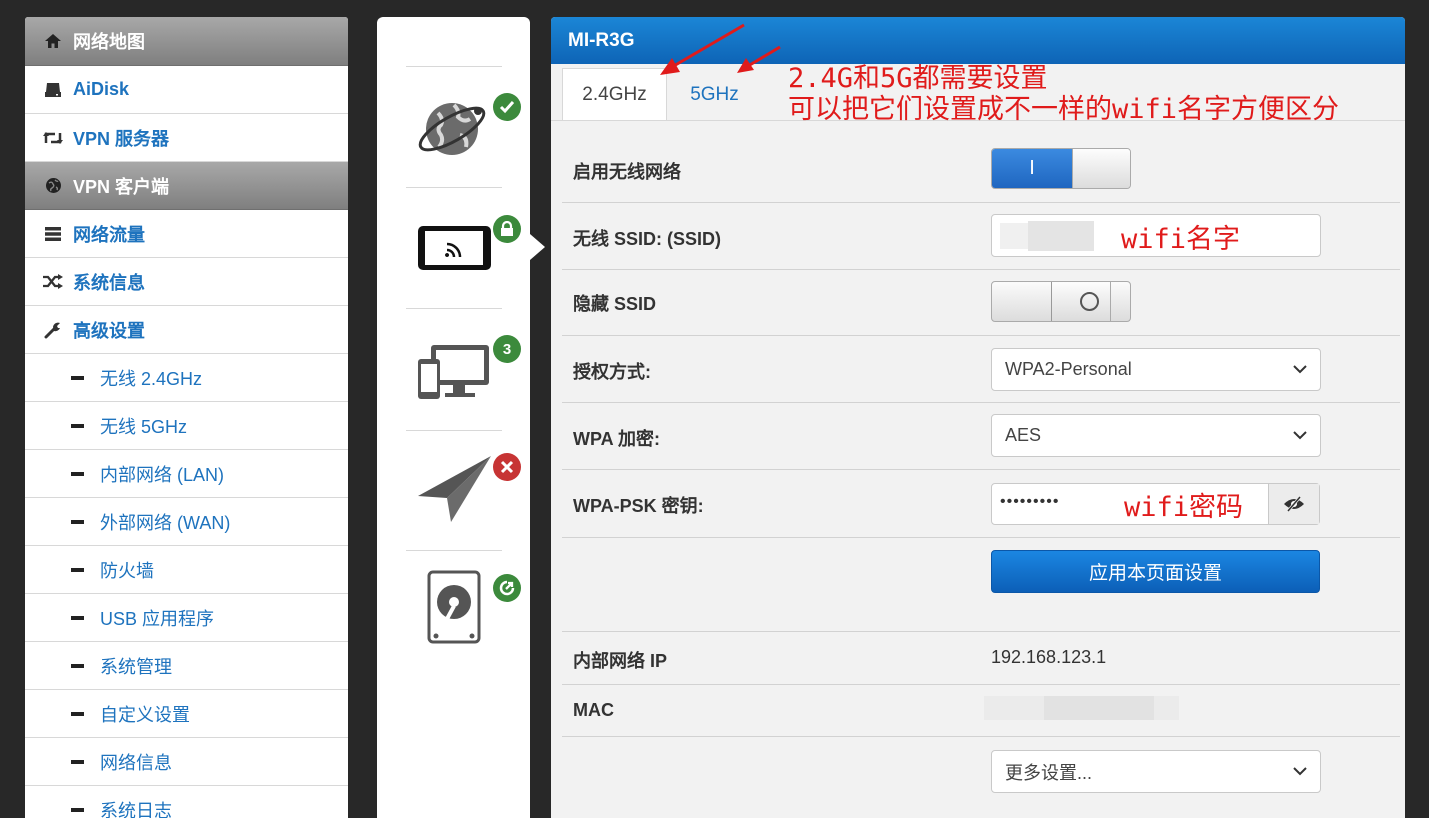  What do you see at coordinates (455, 489) in the screenshot?
I see `paper-plane-icon` at bounding box center [455, 489].